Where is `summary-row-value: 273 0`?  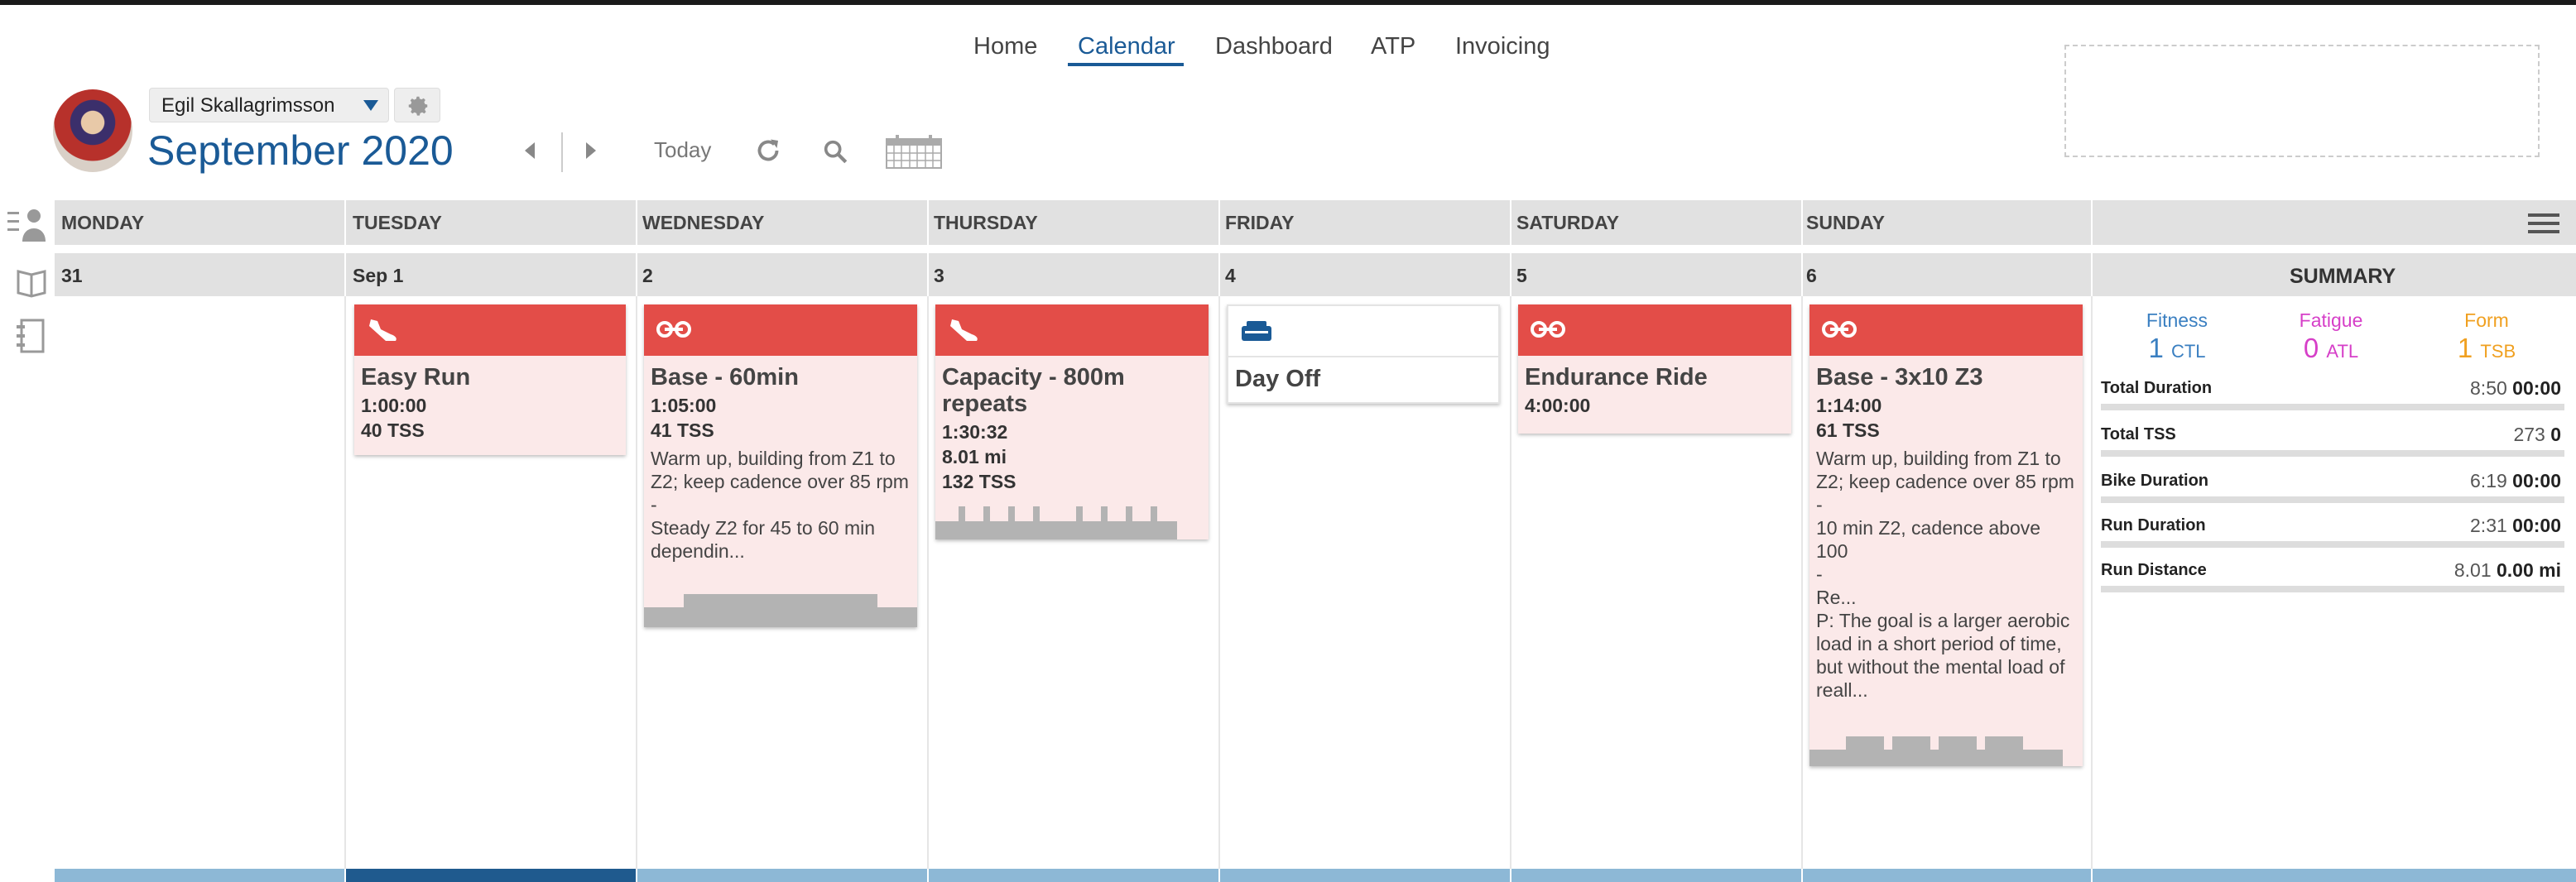
summary-row-value: 273 0 is located at coordinates (2537, 435).